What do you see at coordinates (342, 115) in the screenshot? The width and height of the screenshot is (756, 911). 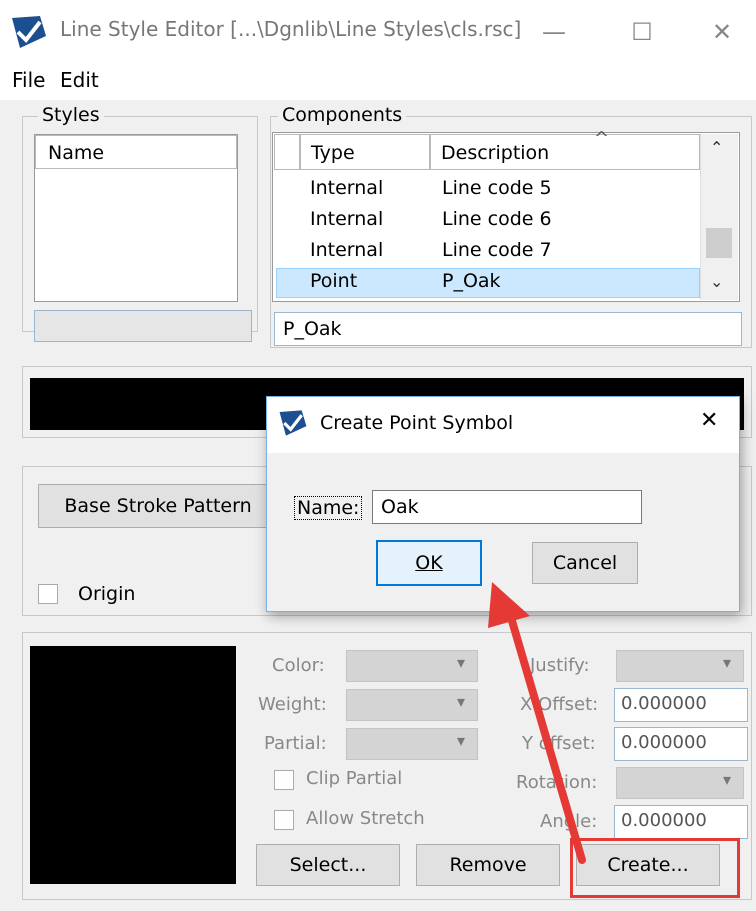 I see `components-label: Components` at bounding box center [342, 115].